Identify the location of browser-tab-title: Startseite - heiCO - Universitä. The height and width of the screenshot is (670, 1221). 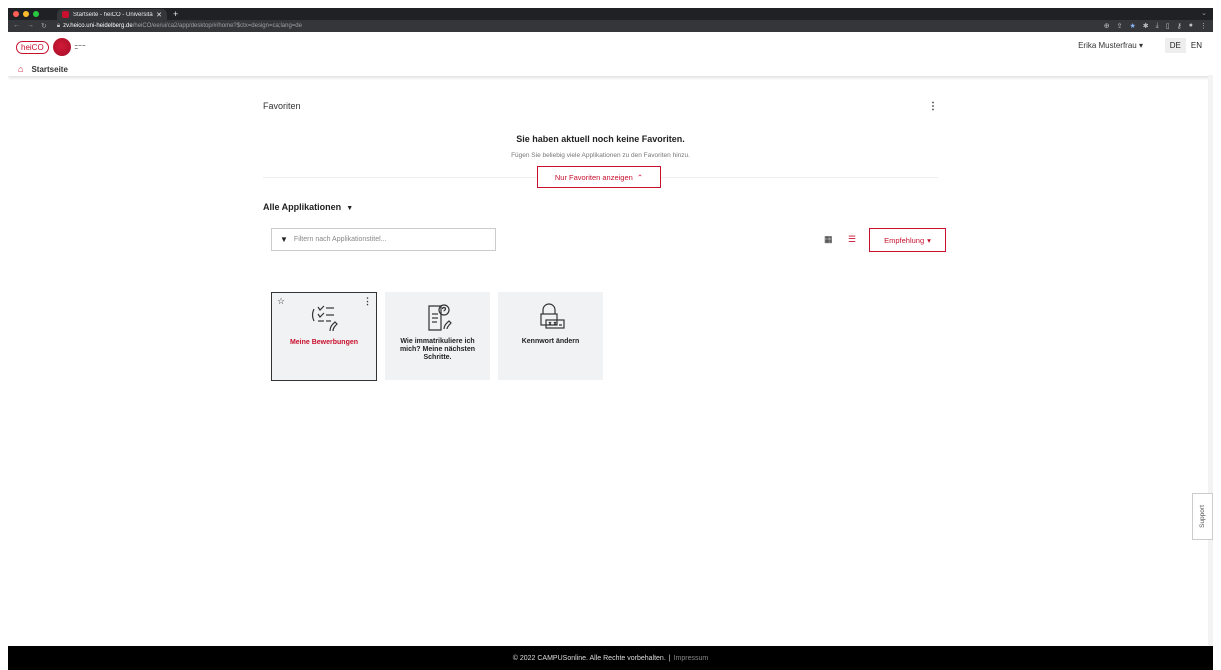
(113, 14).